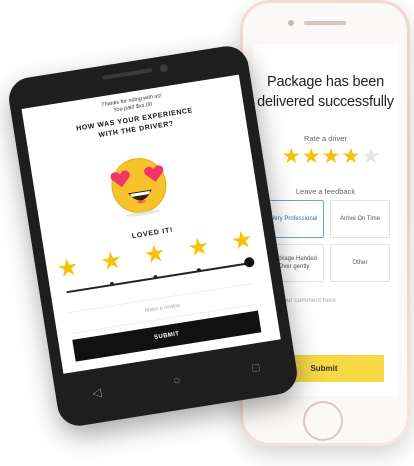  What do you see at coordinates (325, 191) in the screenshot?
I see `feedback-label: Leave a feedback` at bounding box center [325, 191].